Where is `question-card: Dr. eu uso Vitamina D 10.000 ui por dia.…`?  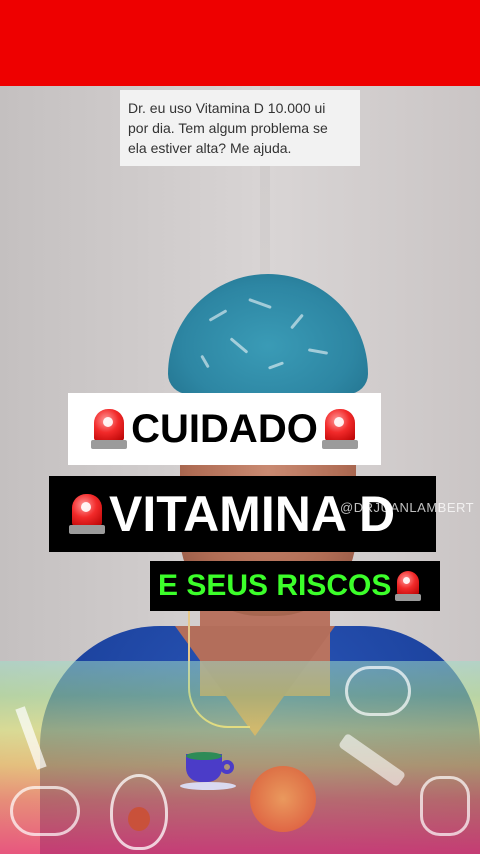
question-card: Dr. eu uso Vitamina D 10.000 ui por dia.… is located at coordinates (240, 128).